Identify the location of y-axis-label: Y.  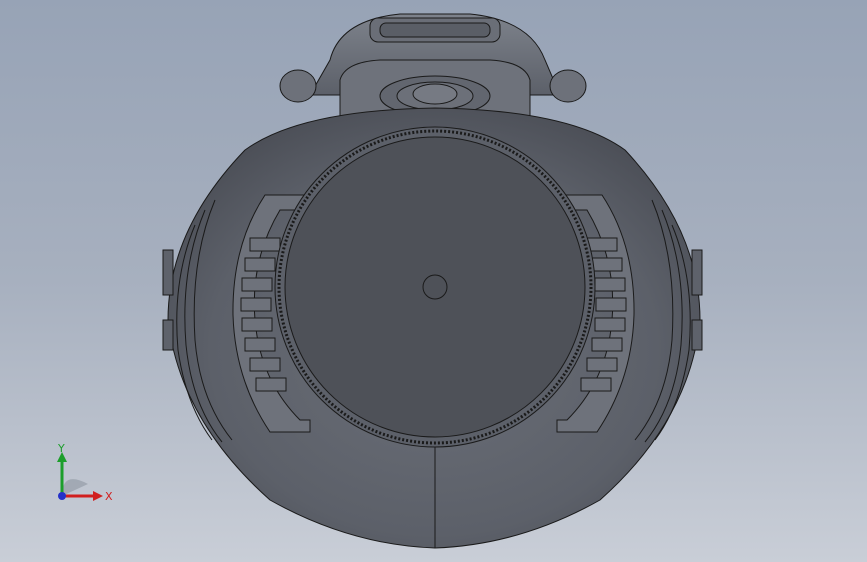
(61, 448).